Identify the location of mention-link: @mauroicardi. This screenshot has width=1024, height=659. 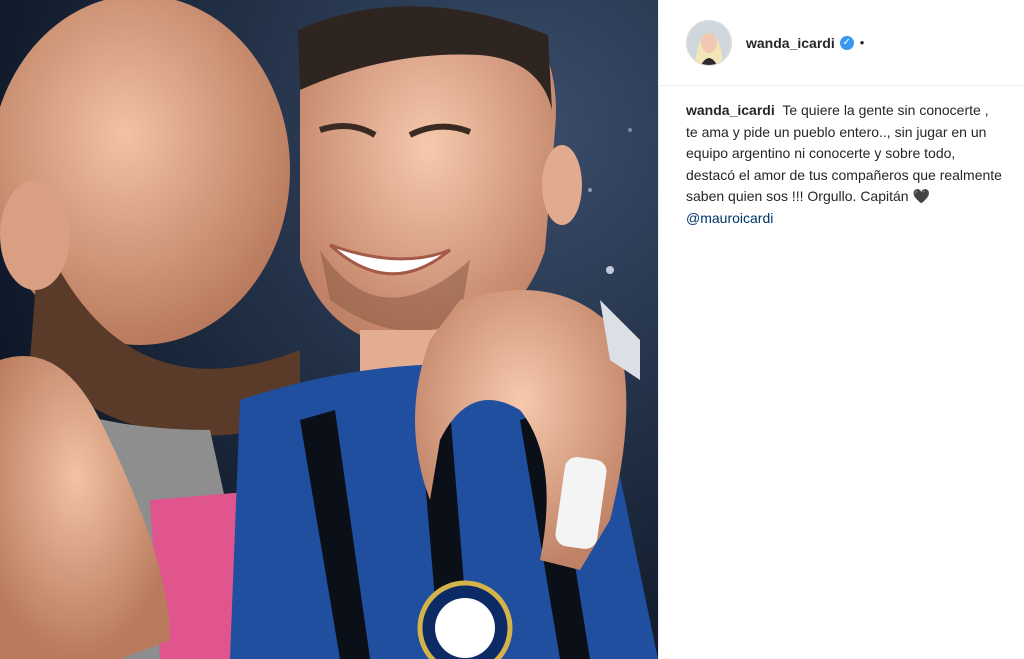
(845, 219).